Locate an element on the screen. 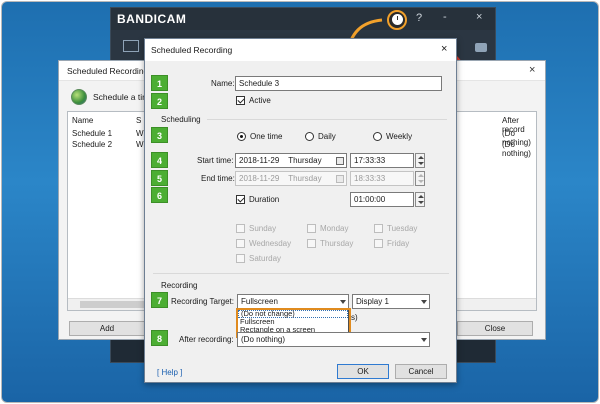 The width and height of the screenshot is (600, 404). active-checkbox is located at coordinates (240, 100).